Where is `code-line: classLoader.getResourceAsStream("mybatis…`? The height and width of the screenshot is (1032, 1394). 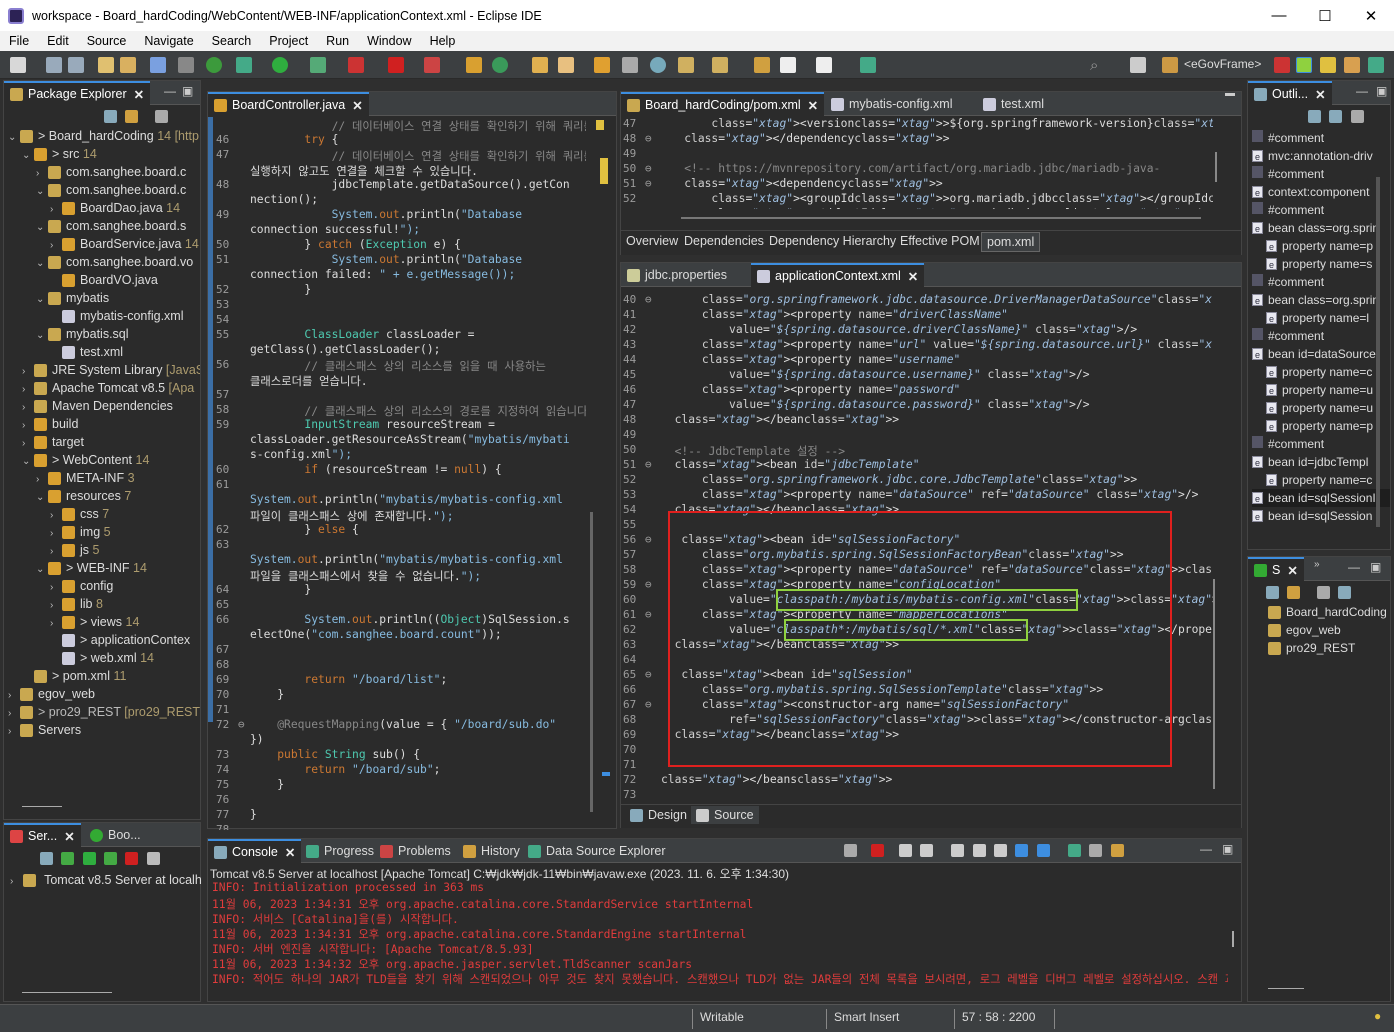 code-line: classLoader.getResourceAsStream("mybatis… is located at coordinates (410, 439).